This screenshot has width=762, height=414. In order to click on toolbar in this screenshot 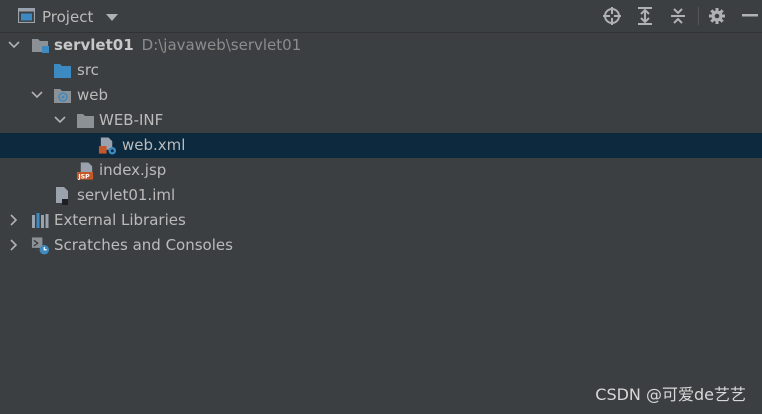, I will do `click(681, 16)`.